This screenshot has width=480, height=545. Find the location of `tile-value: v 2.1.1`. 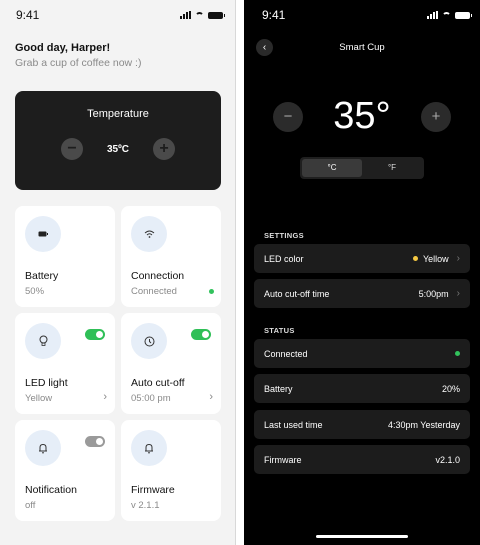

tile-value: v 2.1.1 is located at coordinates (145, 505).